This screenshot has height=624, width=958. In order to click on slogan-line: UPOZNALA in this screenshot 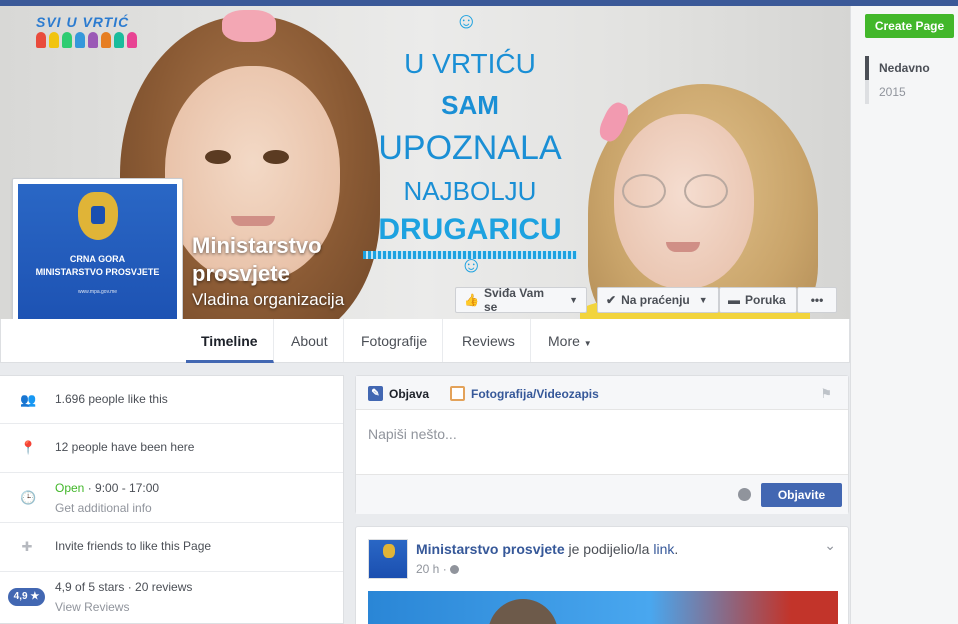, I will do `click(470, 148)`.